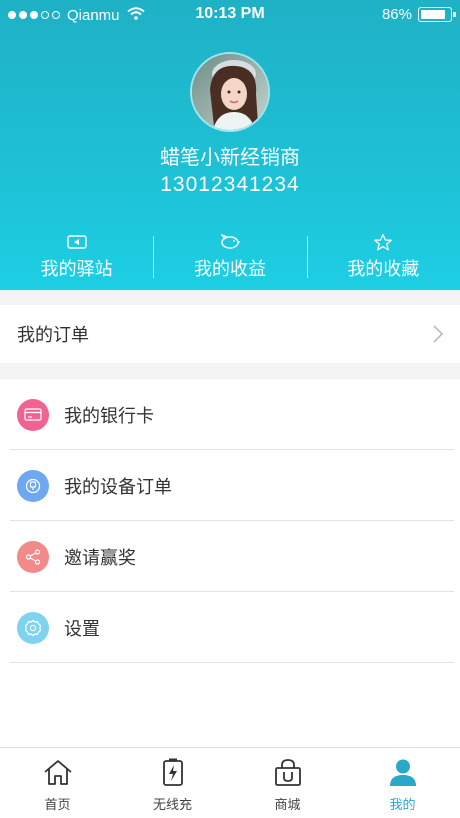 This screenshot has width=460, height=818. Describe the element at coordinates (118, 487) in the screenshot. I see `menu-item-label: 我的设备订单` at that location.